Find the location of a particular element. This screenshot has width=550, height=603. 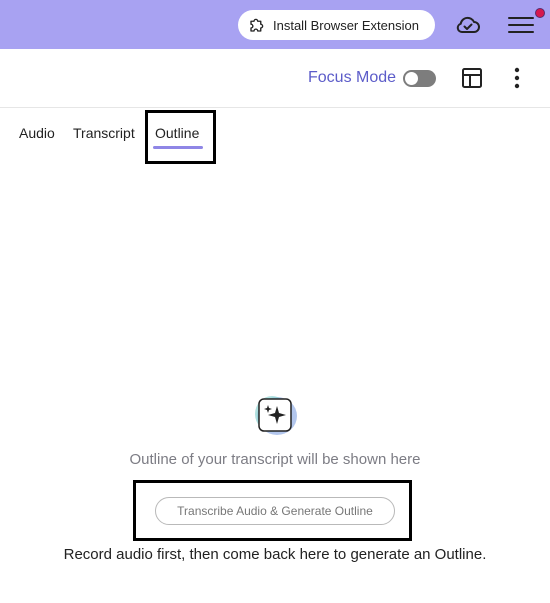

notification-badge is located at coordinates (540, 13).